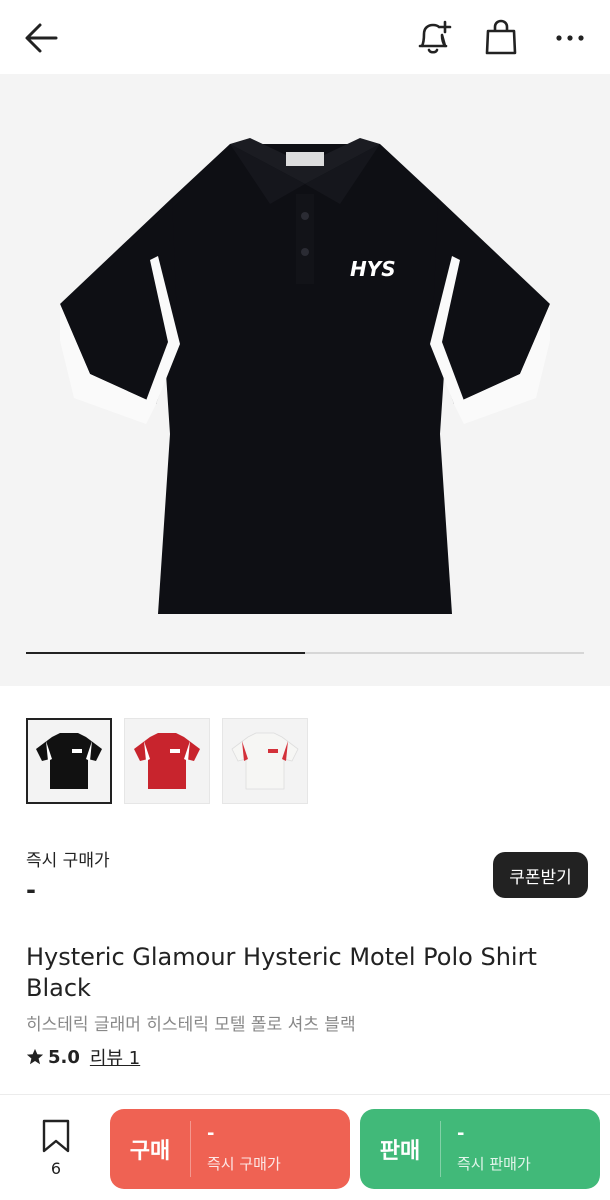 The width and height of the screenshot is (610, 1200). What do you see at coordinates (400, 1151) in the screenshot?
I see `sell-label: 판매` at bounding box center [400, 1151].